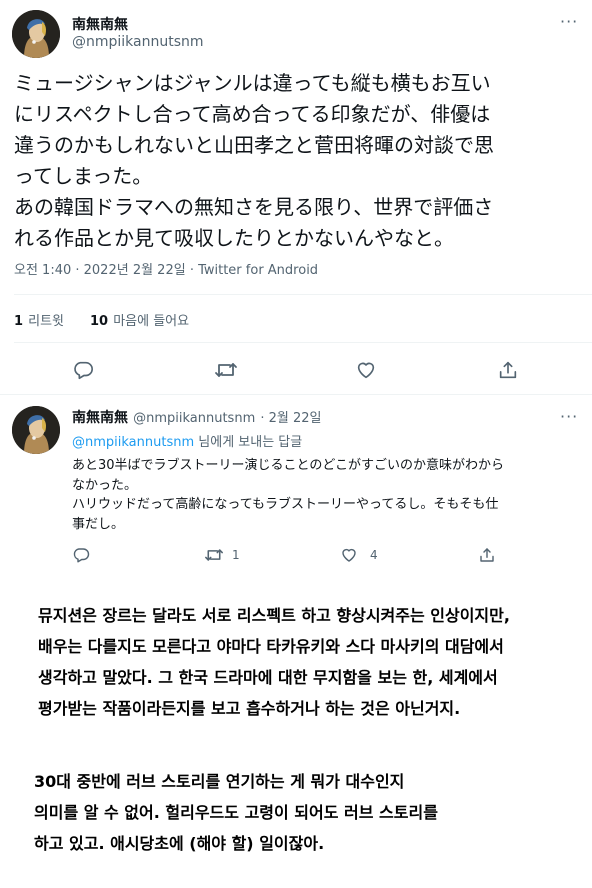 The height and width of the screenshot is (888, 592). Describe the element at coordinates (99, 321) in the screenshot. I see `like-count: 10` at that location.